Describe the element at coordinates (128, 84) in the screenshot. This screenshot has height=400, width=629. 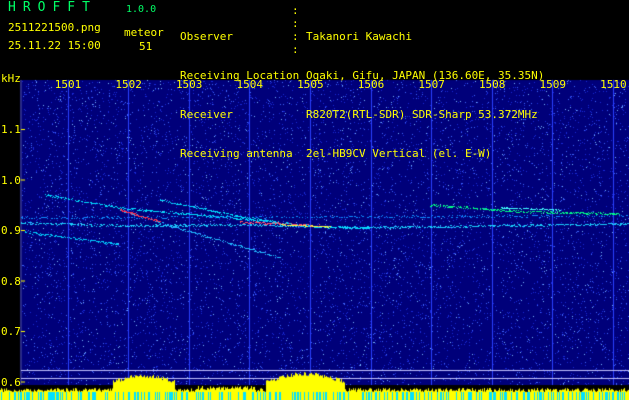
I see `minute-tick-label: 1502` at that location.